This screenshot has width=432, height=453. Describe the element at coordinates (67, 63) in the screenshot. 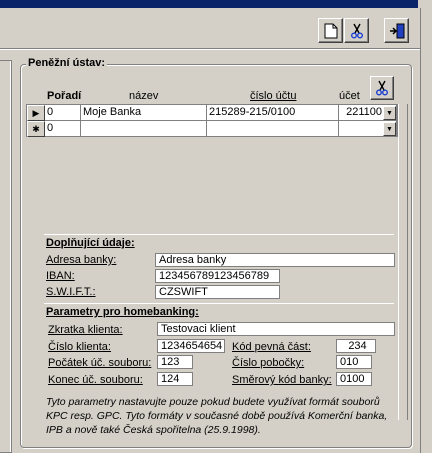

I see `groupbox-title: Peněžní ústav:` at that location.